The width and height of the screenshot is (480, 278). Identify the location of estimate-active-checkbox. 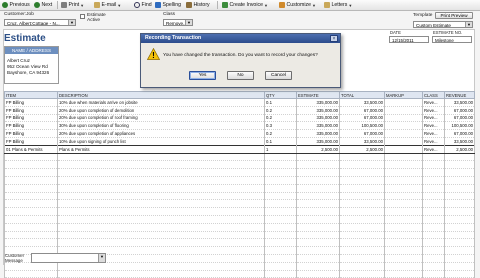
(82, 16).